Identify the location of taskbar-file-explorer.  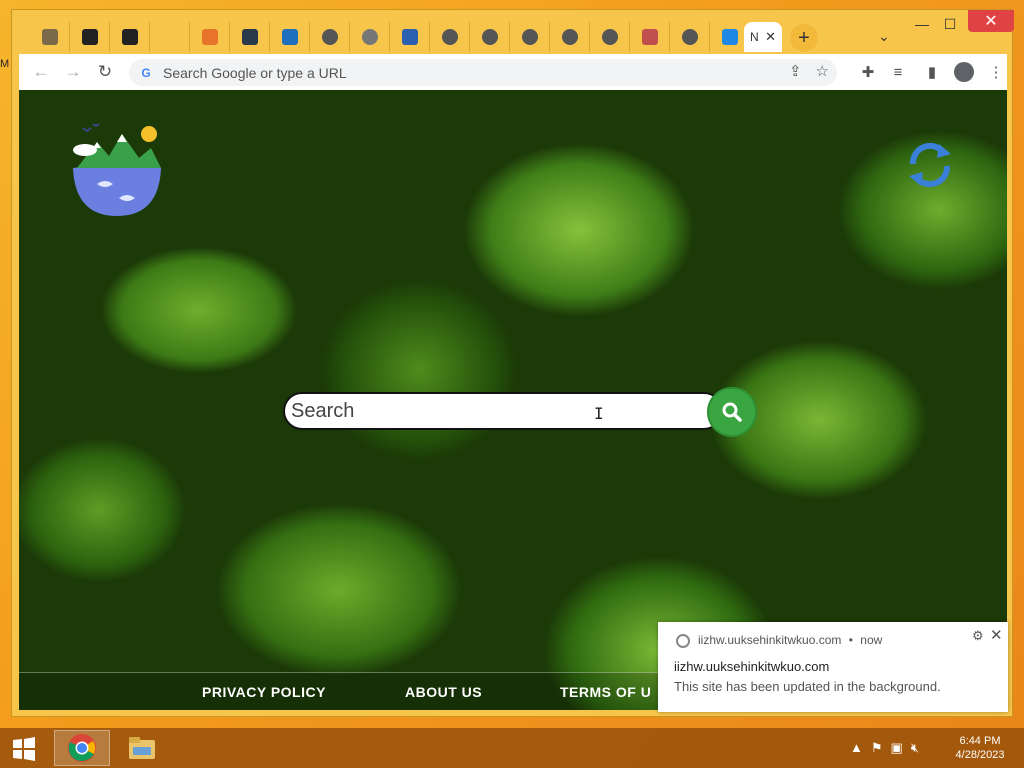
(142, 748).